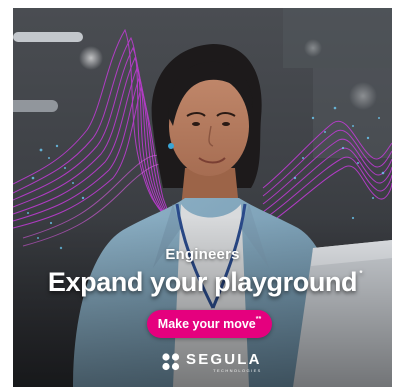  I want to click on eyebrow-text: Engineers, so click(202, 254).